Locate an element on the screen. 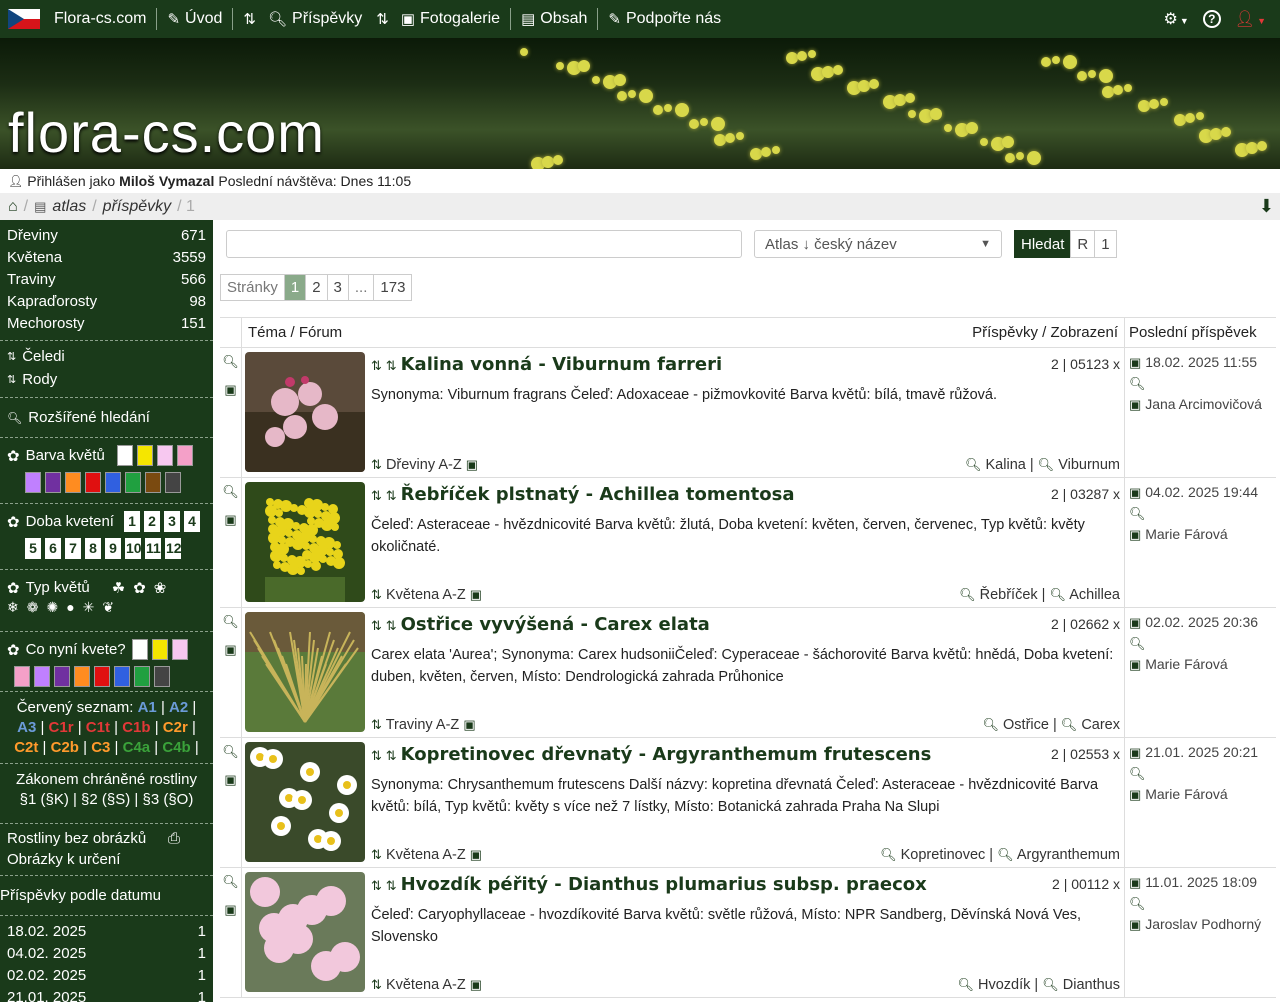 This screenshot has height=1002, width=1280. post-genus-lat: Viburnum is located at coordinates (1089, 465).